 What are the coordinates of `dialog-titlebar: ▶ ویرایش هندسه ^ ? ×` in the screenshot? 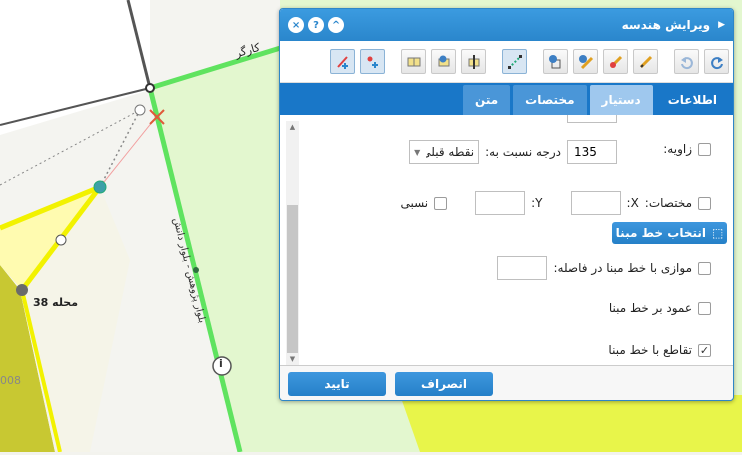 It's located at (506, 25).